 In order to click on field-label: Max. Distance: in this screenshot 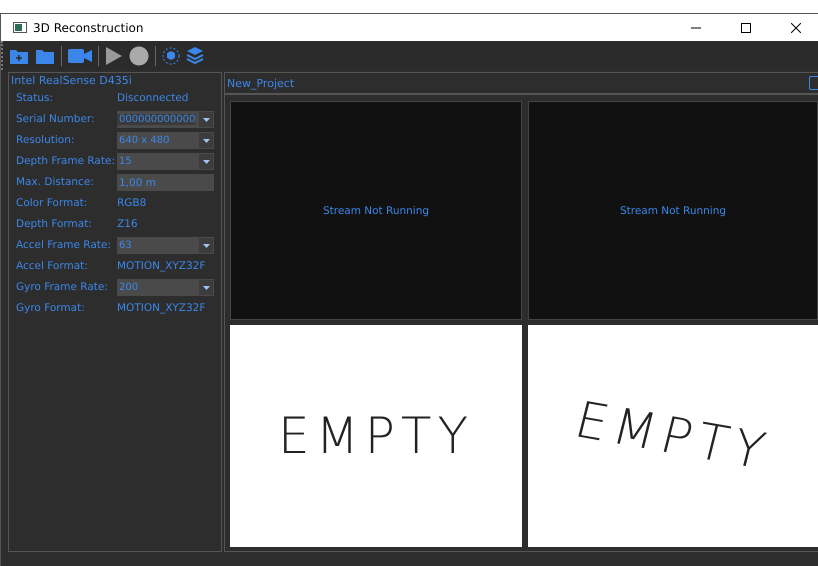, I will do `click(55, 182)`.